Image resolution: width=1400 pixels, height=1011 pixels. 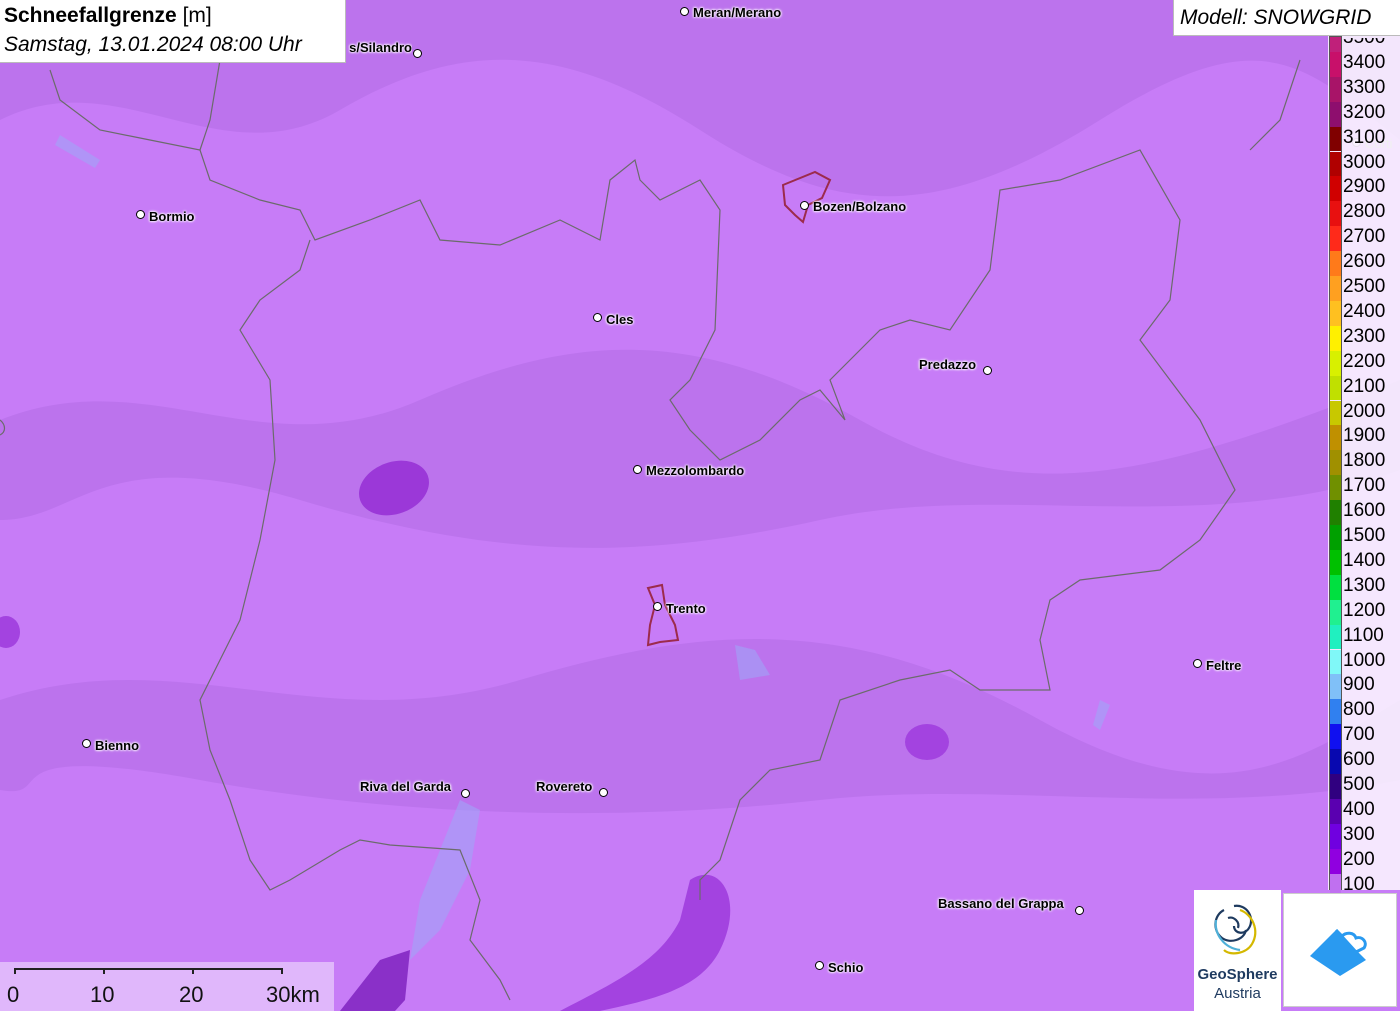 I want to click on legend-label: 2900, so click(x=1364, y=187).